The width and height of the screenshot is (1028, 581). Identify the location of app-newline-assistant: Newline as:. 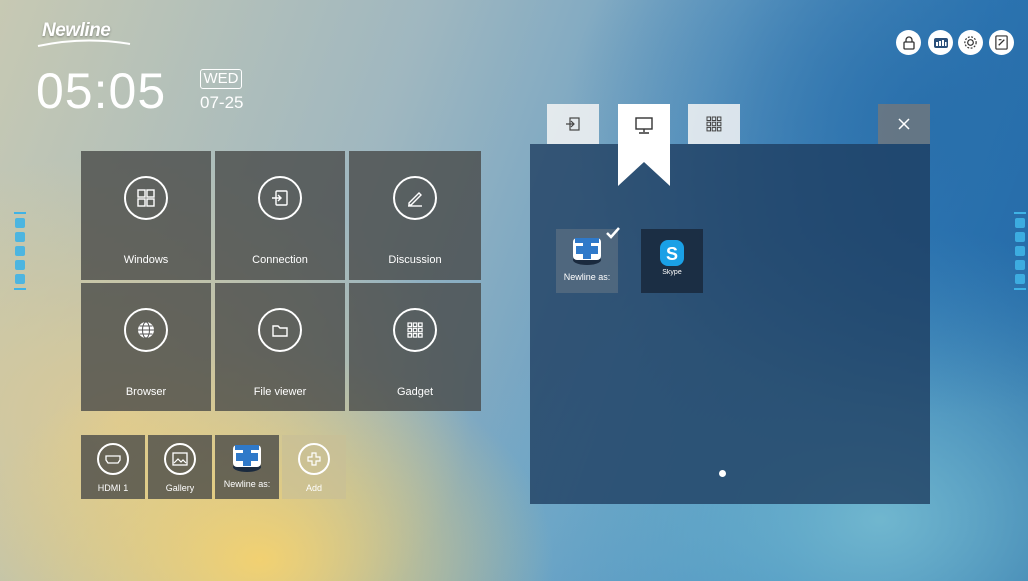
(588, 260).